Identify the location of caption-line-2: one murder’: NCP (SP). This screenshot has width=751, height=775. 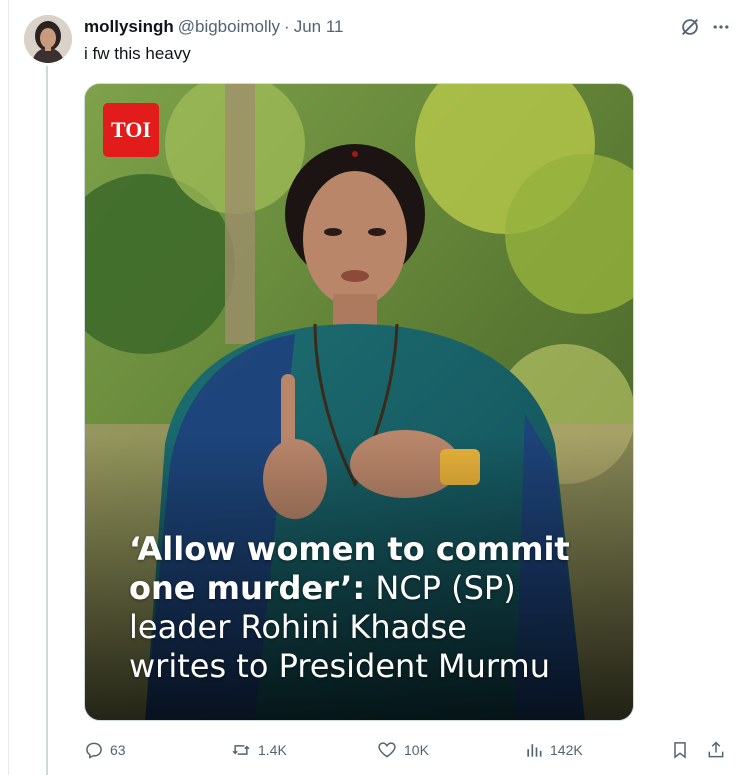
(379, 588).